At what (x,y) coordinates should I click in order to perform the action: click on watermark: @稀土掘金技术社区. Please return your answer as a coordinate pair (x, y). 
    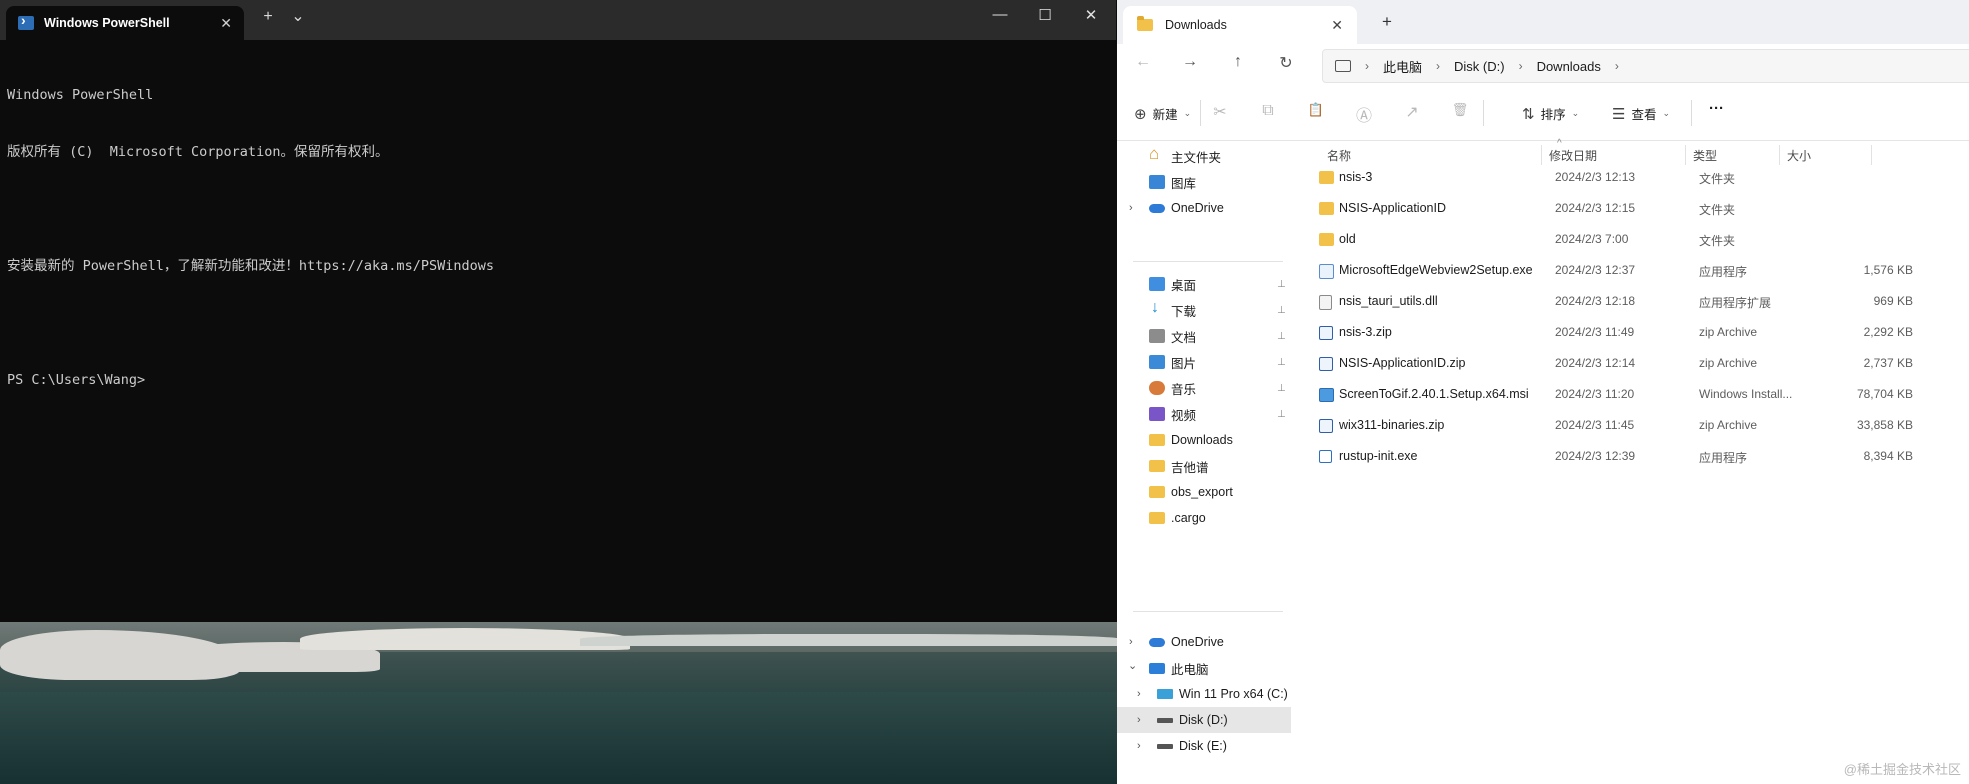
    Looking at the image, I should click on (1902, 769).